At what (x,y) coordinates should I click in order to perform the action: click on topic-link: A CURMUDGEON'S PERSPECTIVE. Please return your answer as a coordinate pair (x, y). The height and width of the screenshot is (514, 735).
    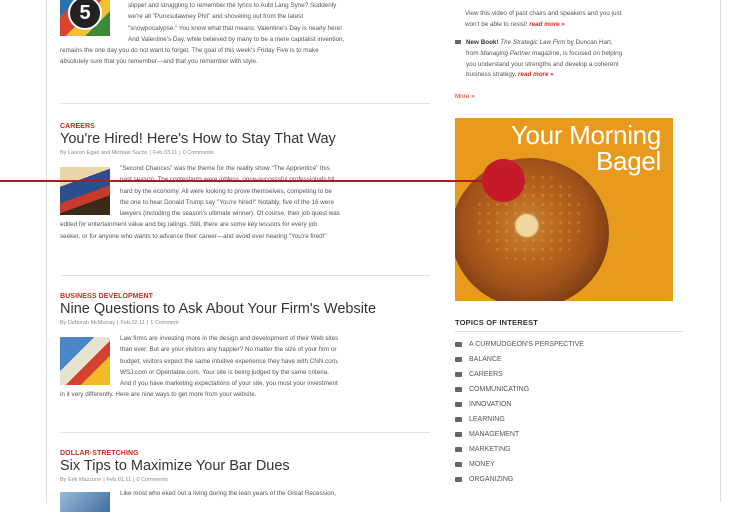
    Looking at the image, I should click on (519, 344).